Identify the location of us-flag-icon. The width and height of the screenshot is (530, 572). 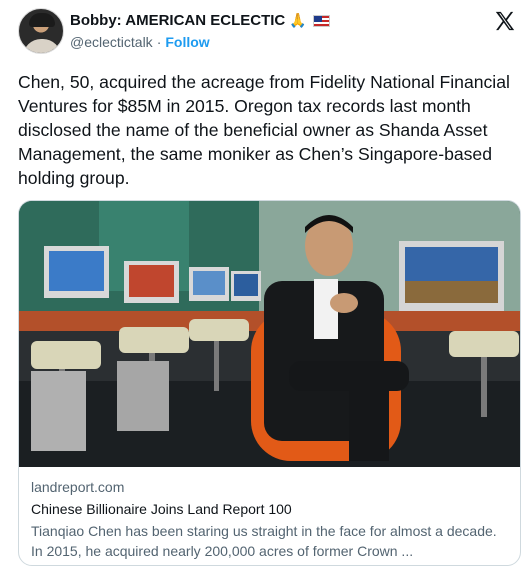
(321, 20).